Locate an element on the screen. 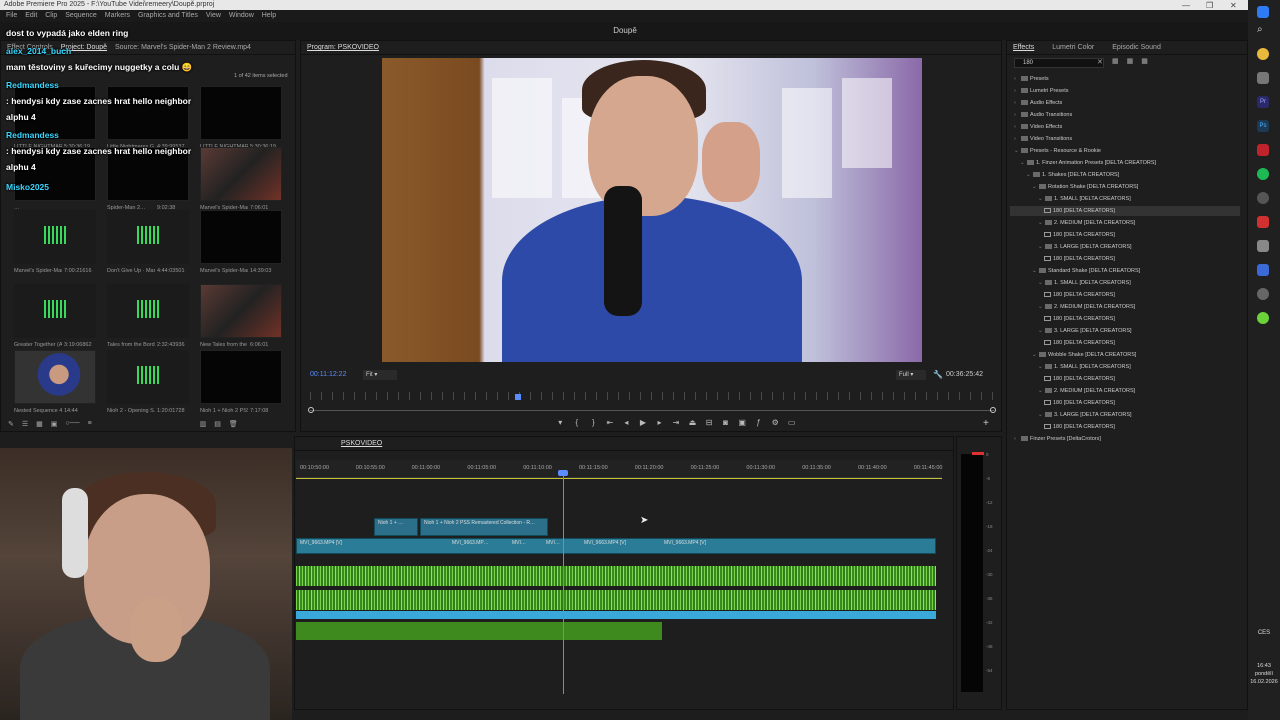  menu-graphics: Graphics and Titles is located at coordinates (168, 15).